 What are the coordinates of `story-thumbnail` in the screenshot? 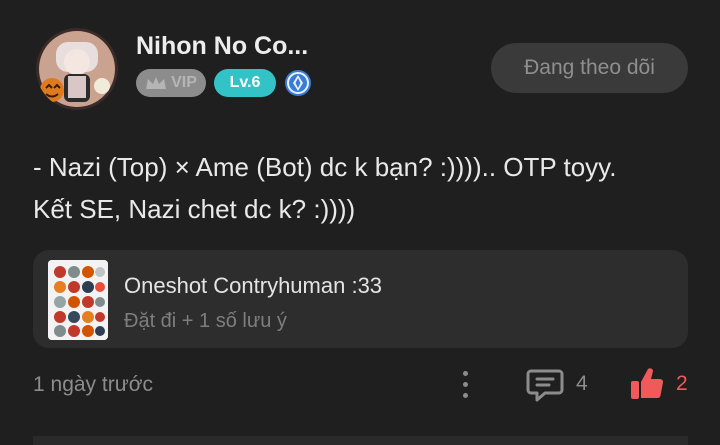 It's located at (78, 300).